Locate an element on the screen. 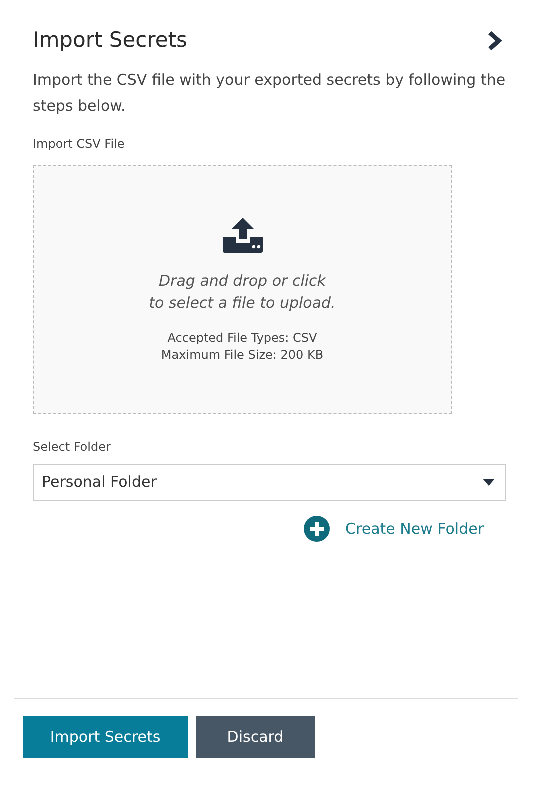 Image resolution: width=533 pixels, height=800 pixels. field-label: Select Folder is located at coordinates (72, 447).